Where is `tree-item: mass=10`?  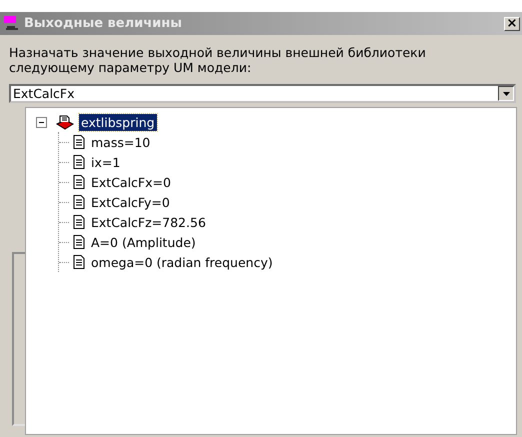 tree-item: mass=10 is located at coordinates (120, 142).